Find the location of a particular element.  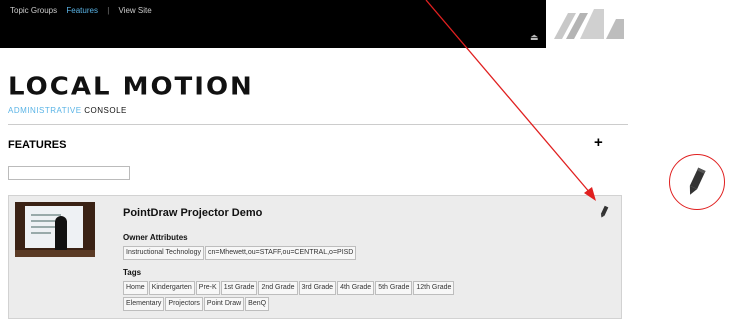

annotation-arrow is located at coordinates (510, 100).